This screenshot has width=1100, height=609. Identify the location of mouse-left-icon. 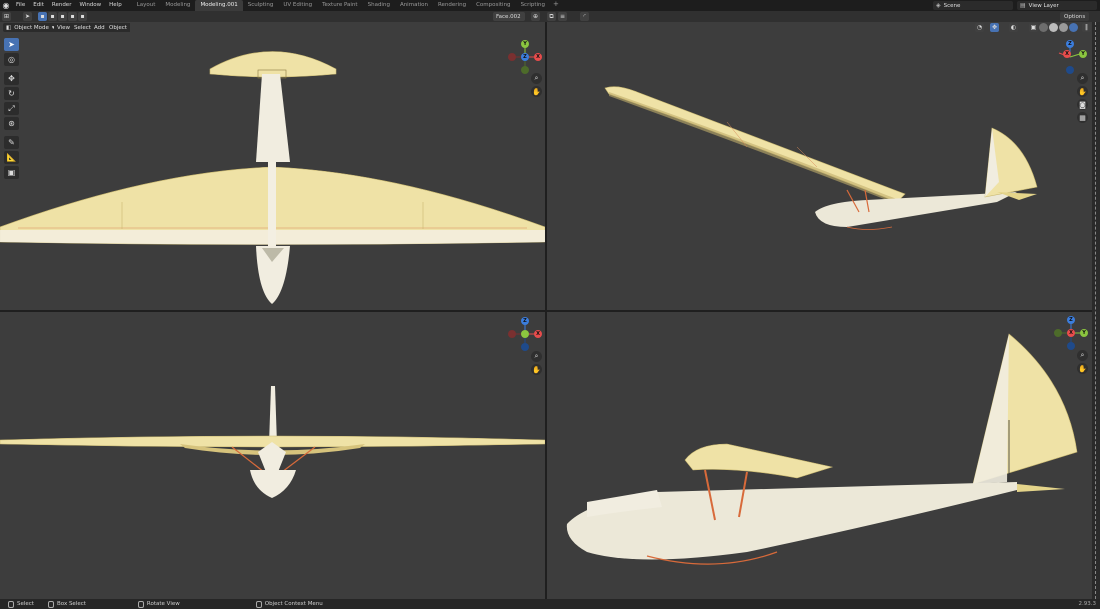
(11, 604).